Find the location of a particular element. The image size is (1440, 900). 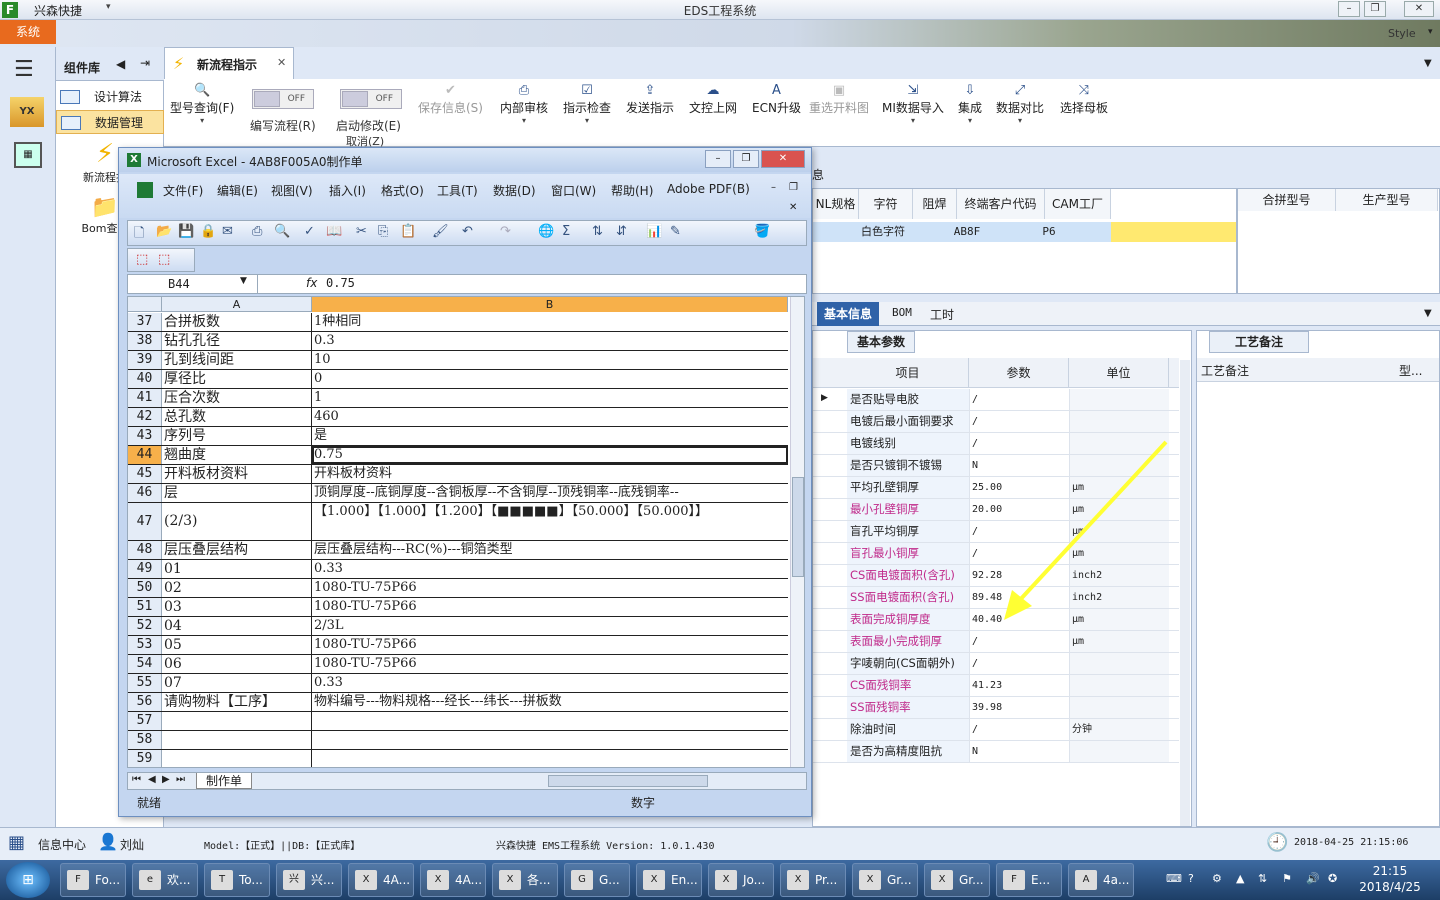

cell-a: 02 is located at coordinates (237, 588).